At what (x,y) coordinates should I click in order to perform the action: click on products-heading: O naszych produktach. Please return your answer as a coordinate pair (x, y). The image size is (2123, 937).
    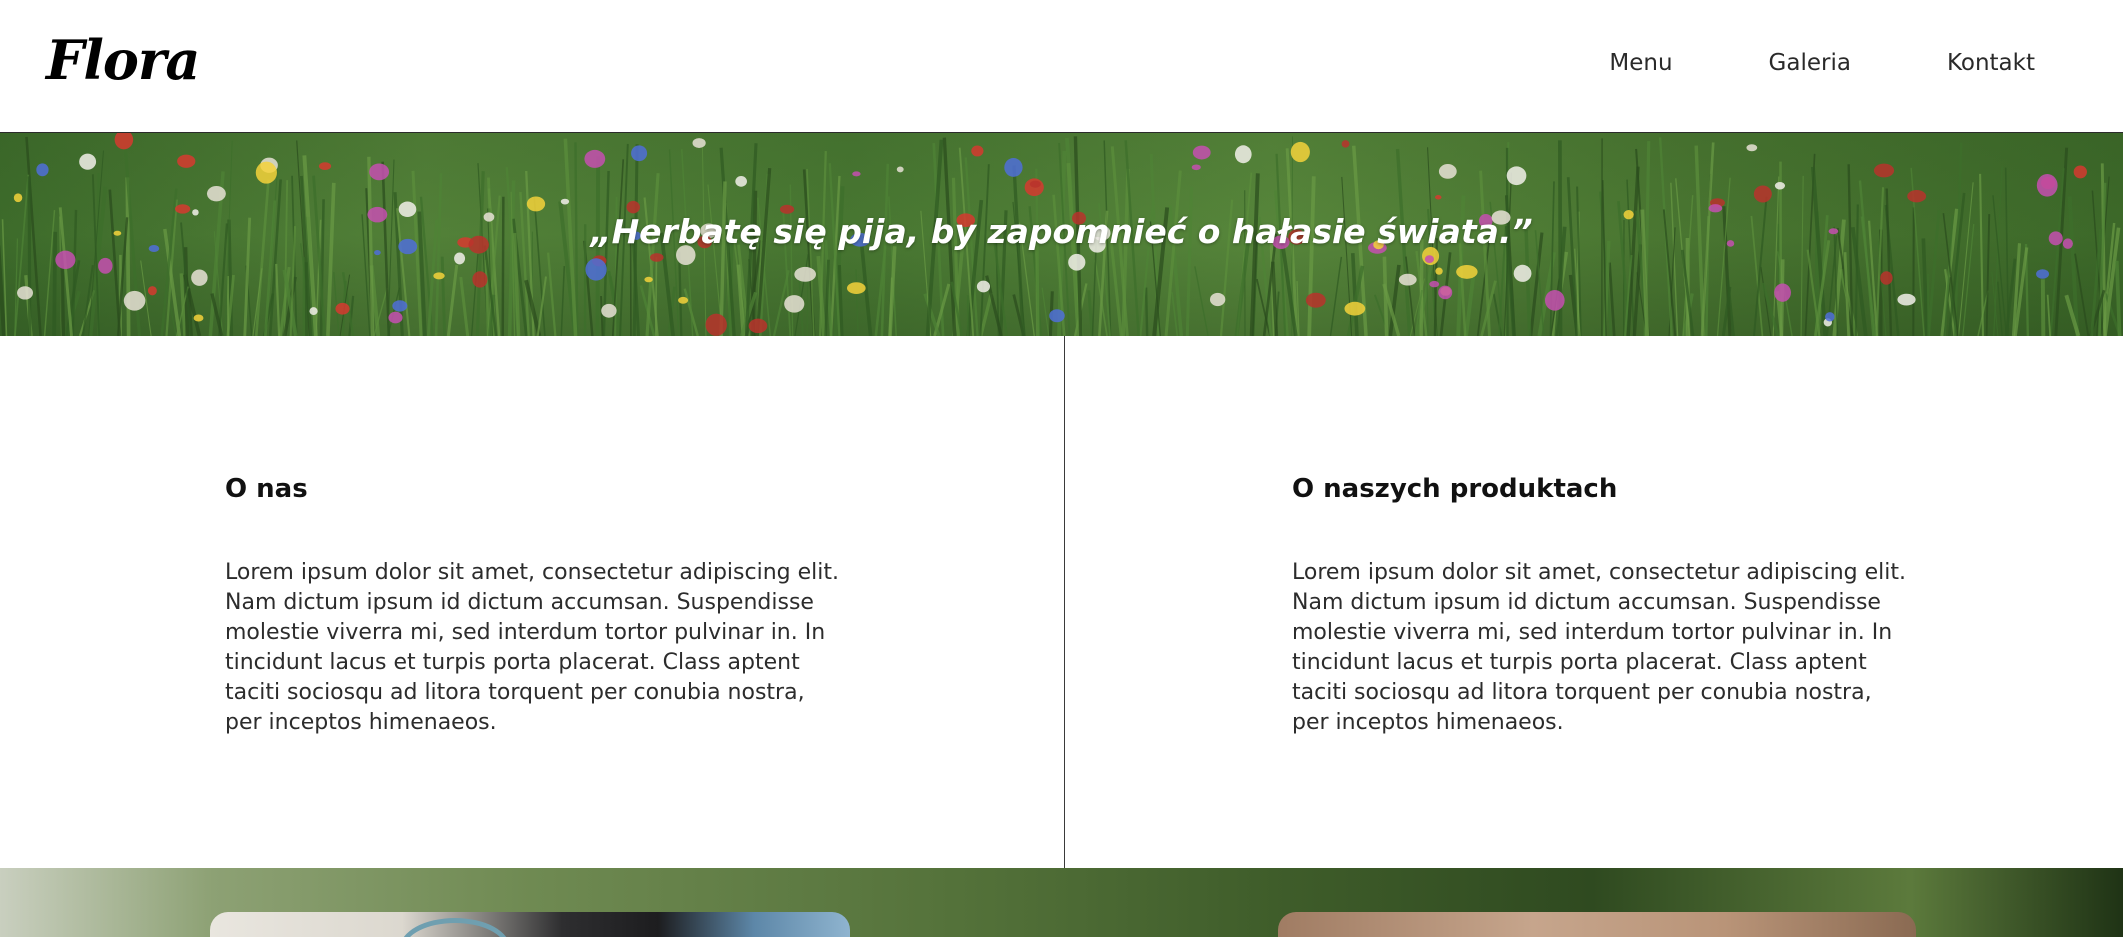
    Looking at the image, I should click on (1455, 489).